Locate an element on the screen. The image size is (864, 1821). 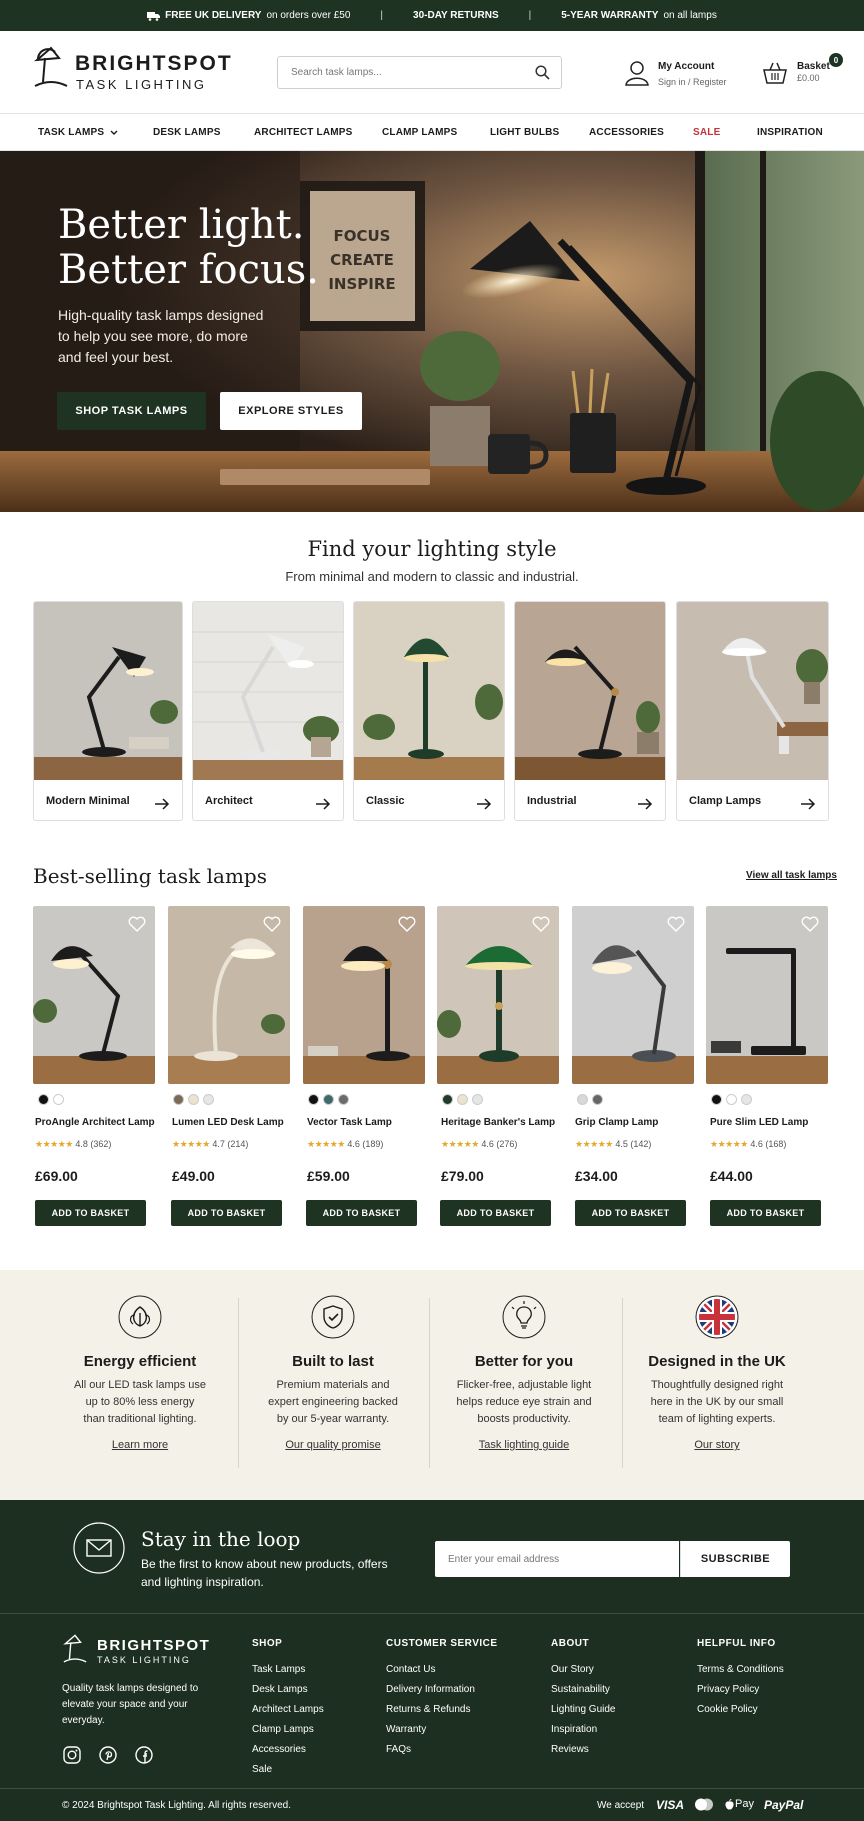
product-name: Heritage Banker's Lamp is located at coordinates (498, 1122).